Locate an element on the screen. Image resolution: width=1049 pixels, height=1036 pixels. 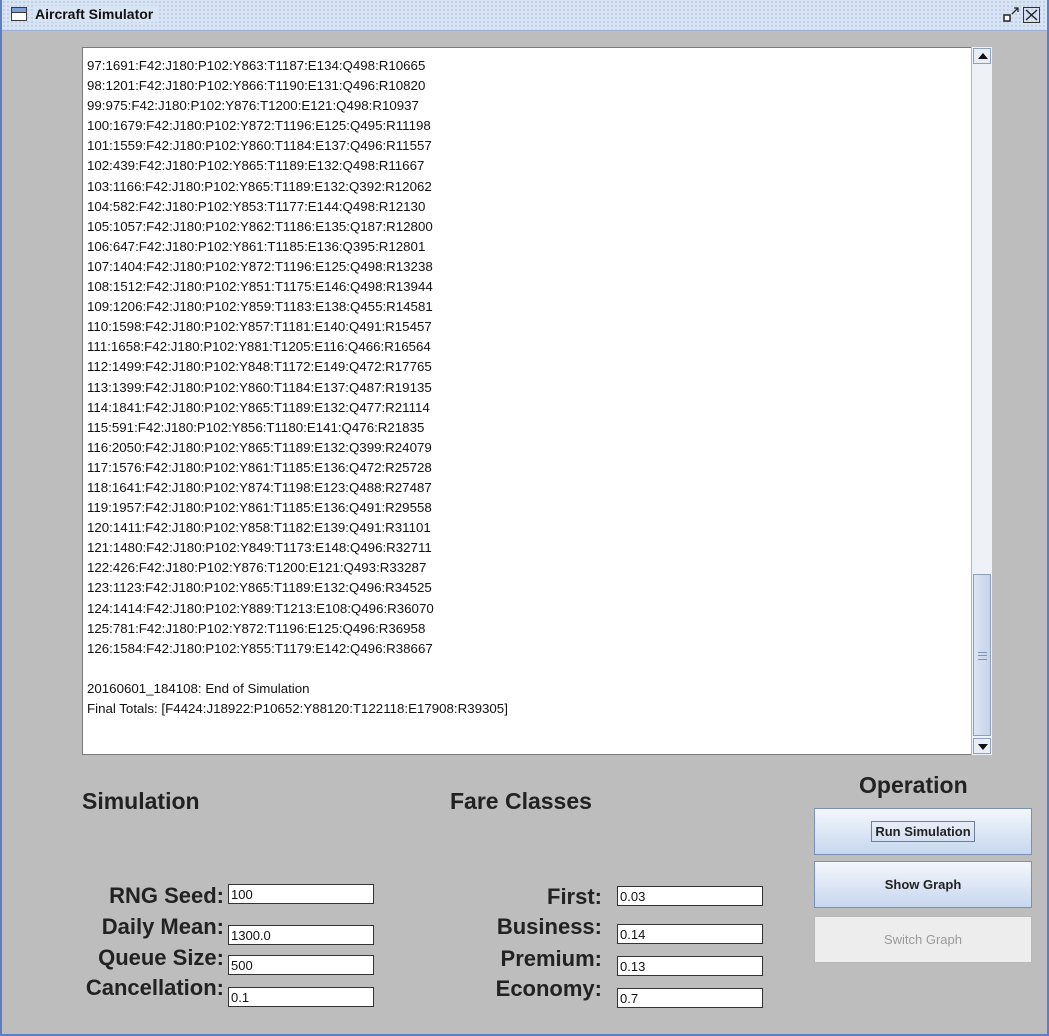
switch-graph-button: Switch Graph is located at coordinates (923, 939).